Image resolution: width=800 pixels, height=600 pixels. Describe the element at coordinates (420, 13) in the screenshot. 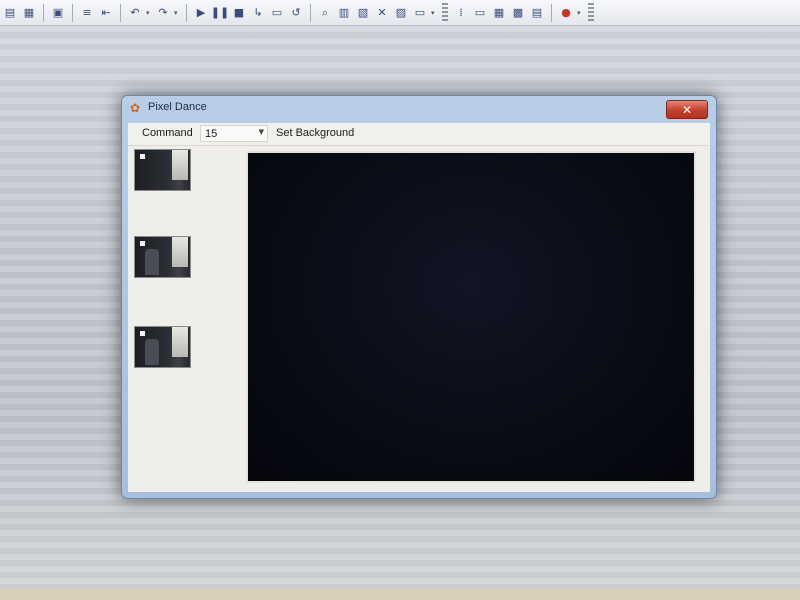

I see `window-icon: ▭` at that location.